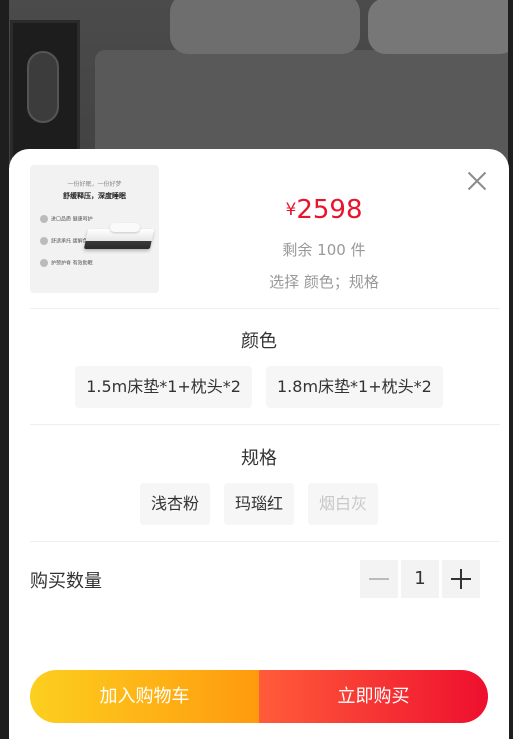  What do you see at coordinates (259, 387) in the screenshot?
I see `color-options: 1.5m床垫*1+枕头*2 1.8m床垫*1+枕头*2` at bounding box center [259, 387].